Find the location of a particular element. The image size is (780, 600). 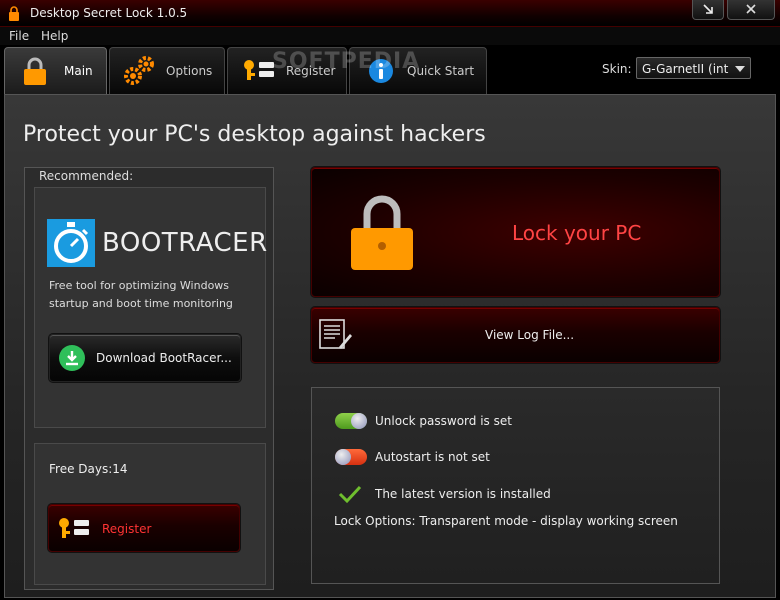

restore-button is located at coordinates (708, 10).